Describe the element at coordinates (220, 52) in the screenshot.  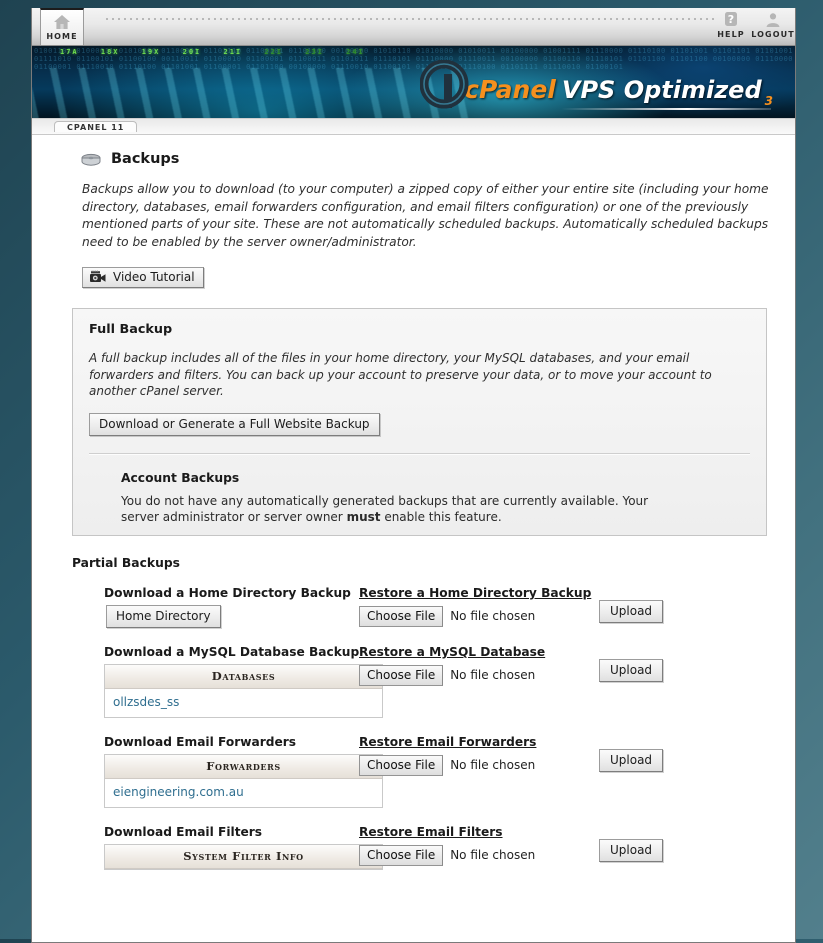
I see `banner-tick-markers: 17A 18X 19X 20I 21I 22I 23I 24I` at that location.